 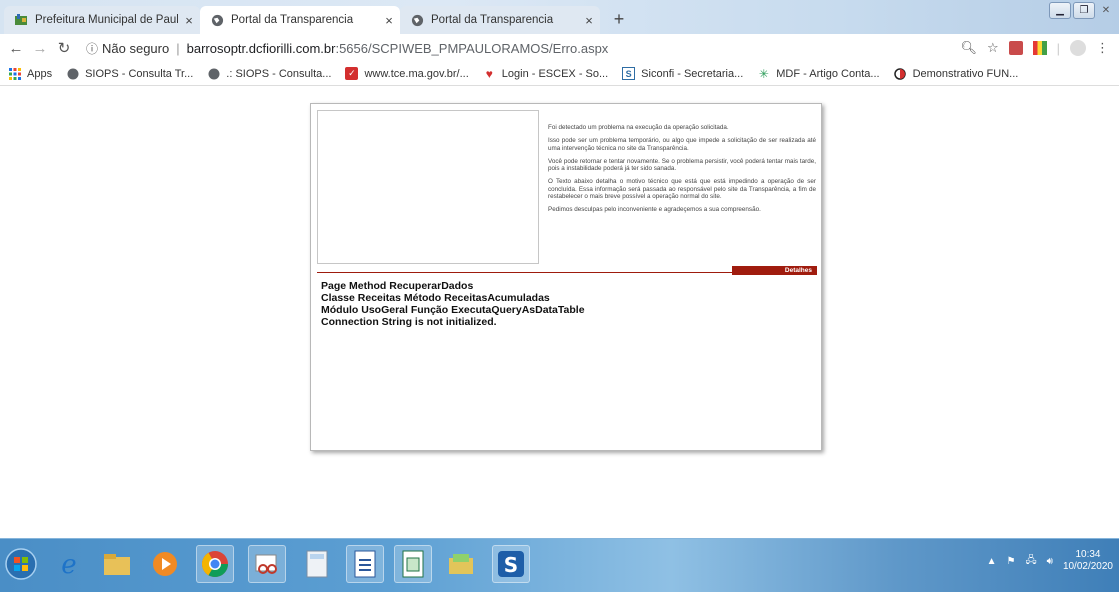 What do you see at coordinates (1030, 561) in the screenshot?
I see `network-icon: 🖧` at bounding box center [1030, 561].